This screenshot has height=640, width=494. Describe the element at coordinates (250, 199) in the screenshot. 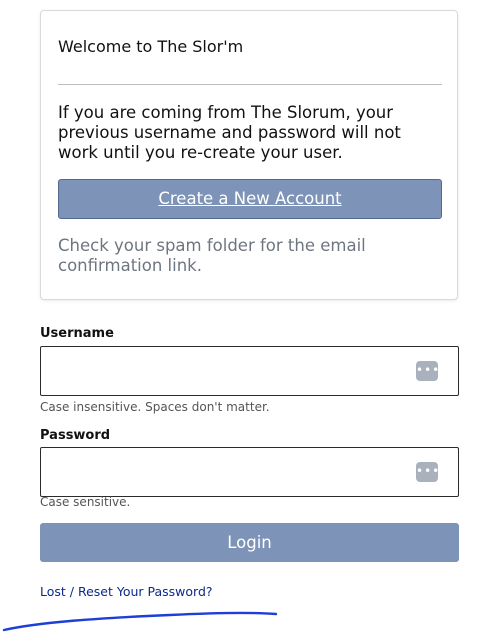

I see `create-account-button: Create a New Account` at that location.